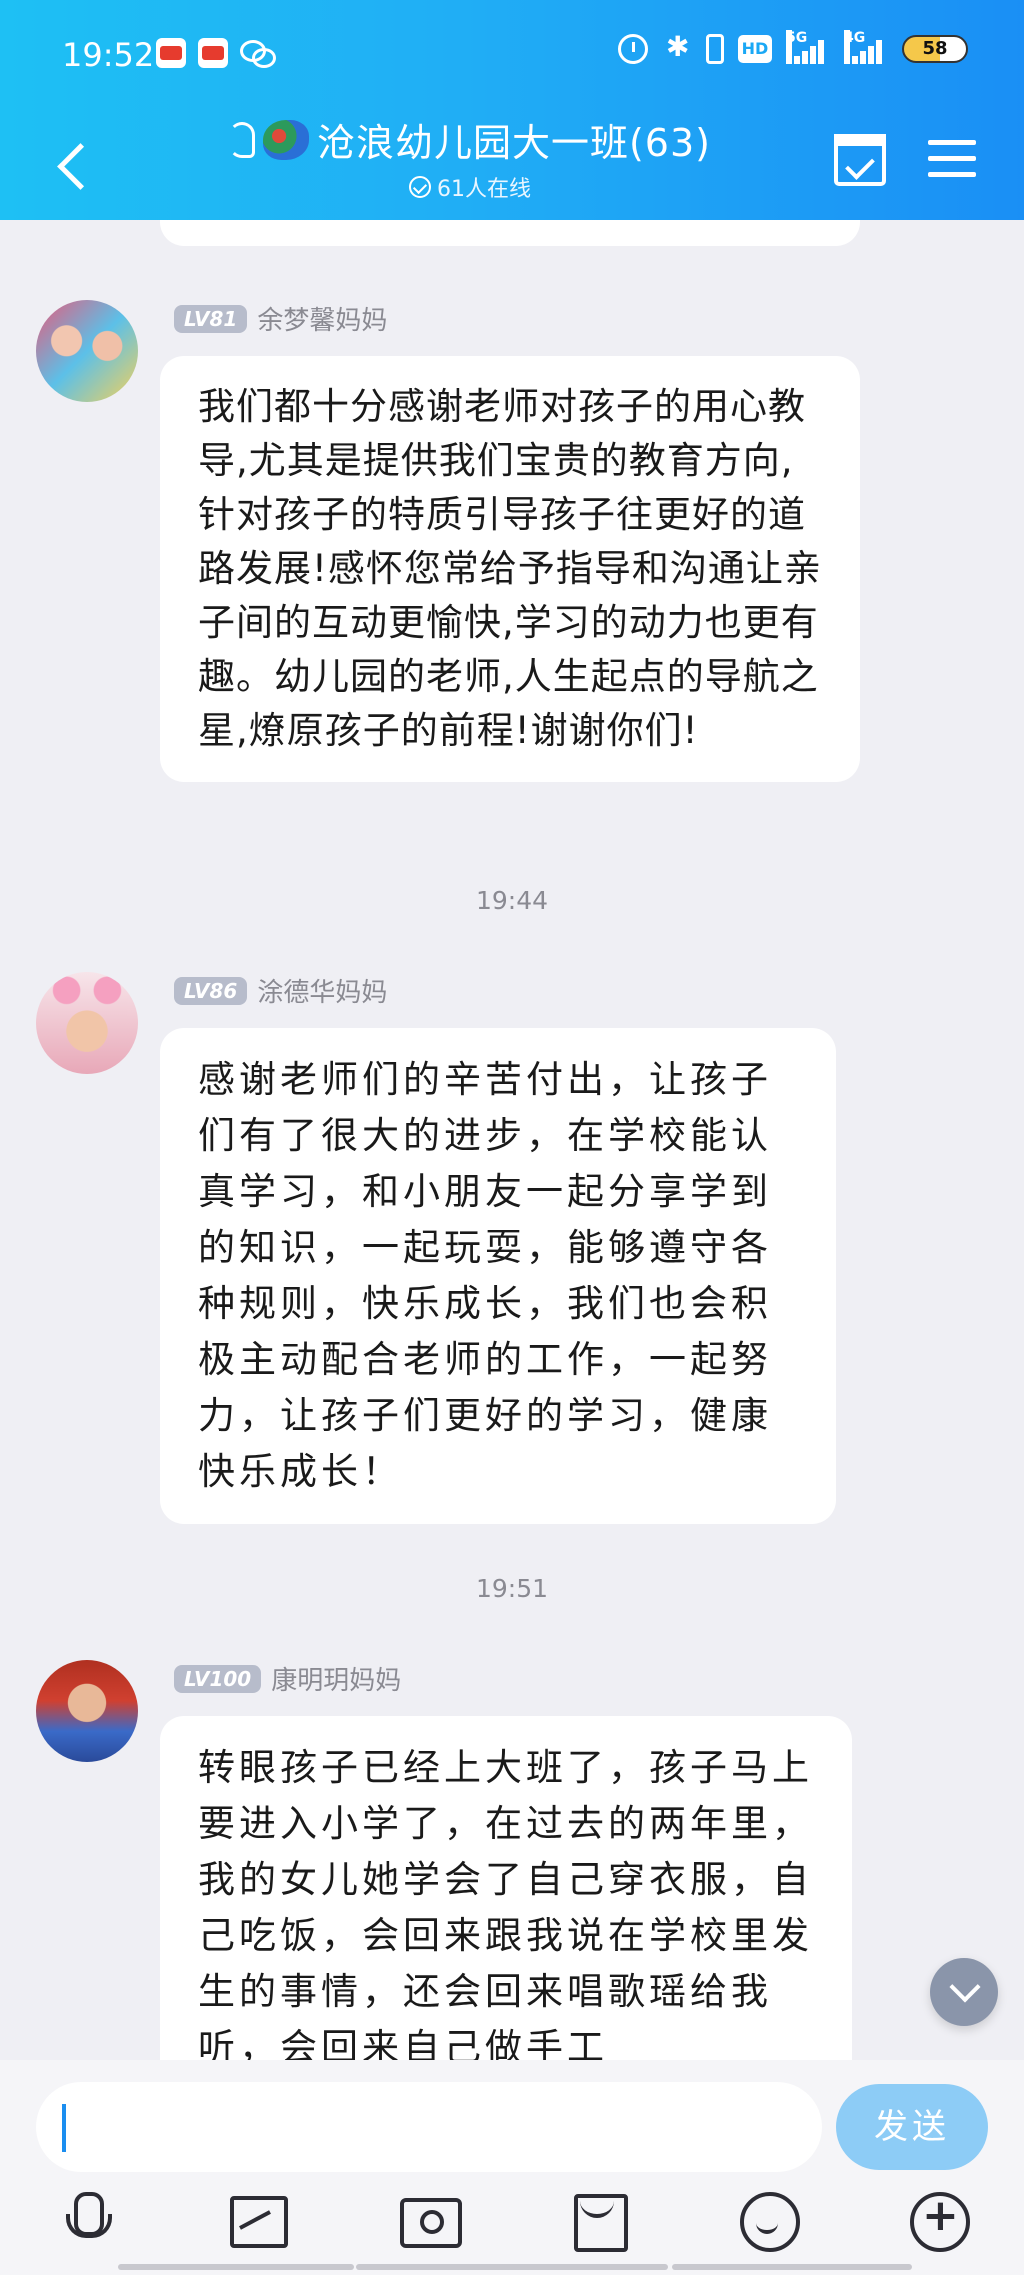 This screenshot has height=2275, width=1024. What do you see at coordinates (285, 139) in the screenshot?
I see `group-avatar-icon` at bounding box center [285, 139].